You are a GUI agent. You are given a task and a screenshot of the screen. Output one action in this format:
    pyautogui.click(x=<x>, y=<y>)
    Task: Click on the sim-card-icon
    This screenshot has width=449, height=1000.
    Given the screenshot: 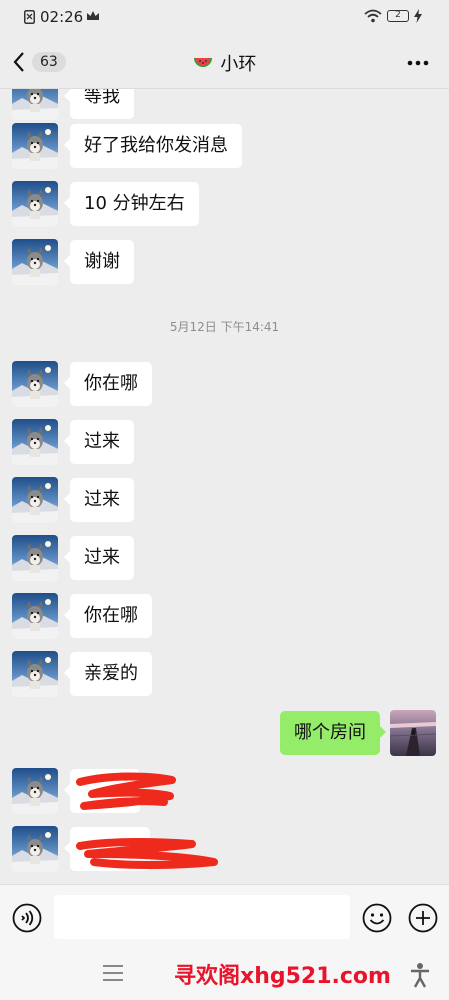 What is the action you would take?
    pyautogui.click(x=29, y=17)
    